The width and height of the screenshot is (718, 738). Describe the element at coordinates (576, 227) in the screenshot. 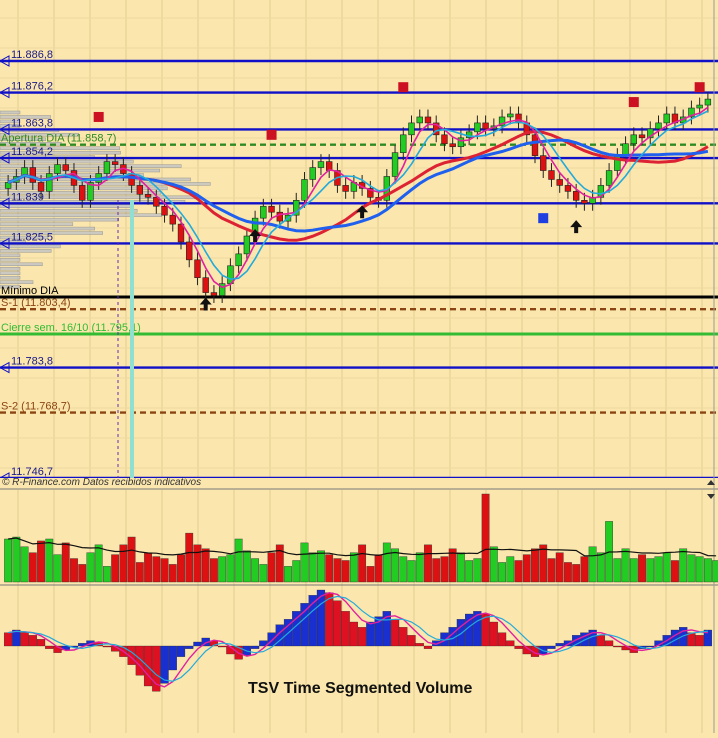

I see `up-arrow-icon` at that location.